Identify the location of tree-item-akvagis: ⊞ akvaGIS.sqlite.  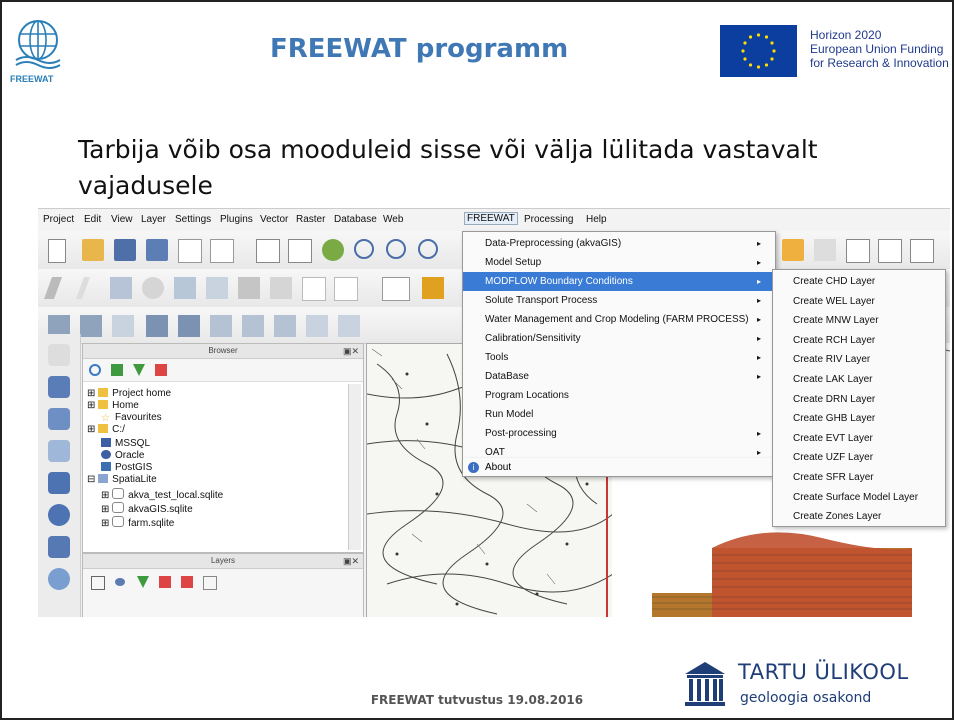
(147, 508).